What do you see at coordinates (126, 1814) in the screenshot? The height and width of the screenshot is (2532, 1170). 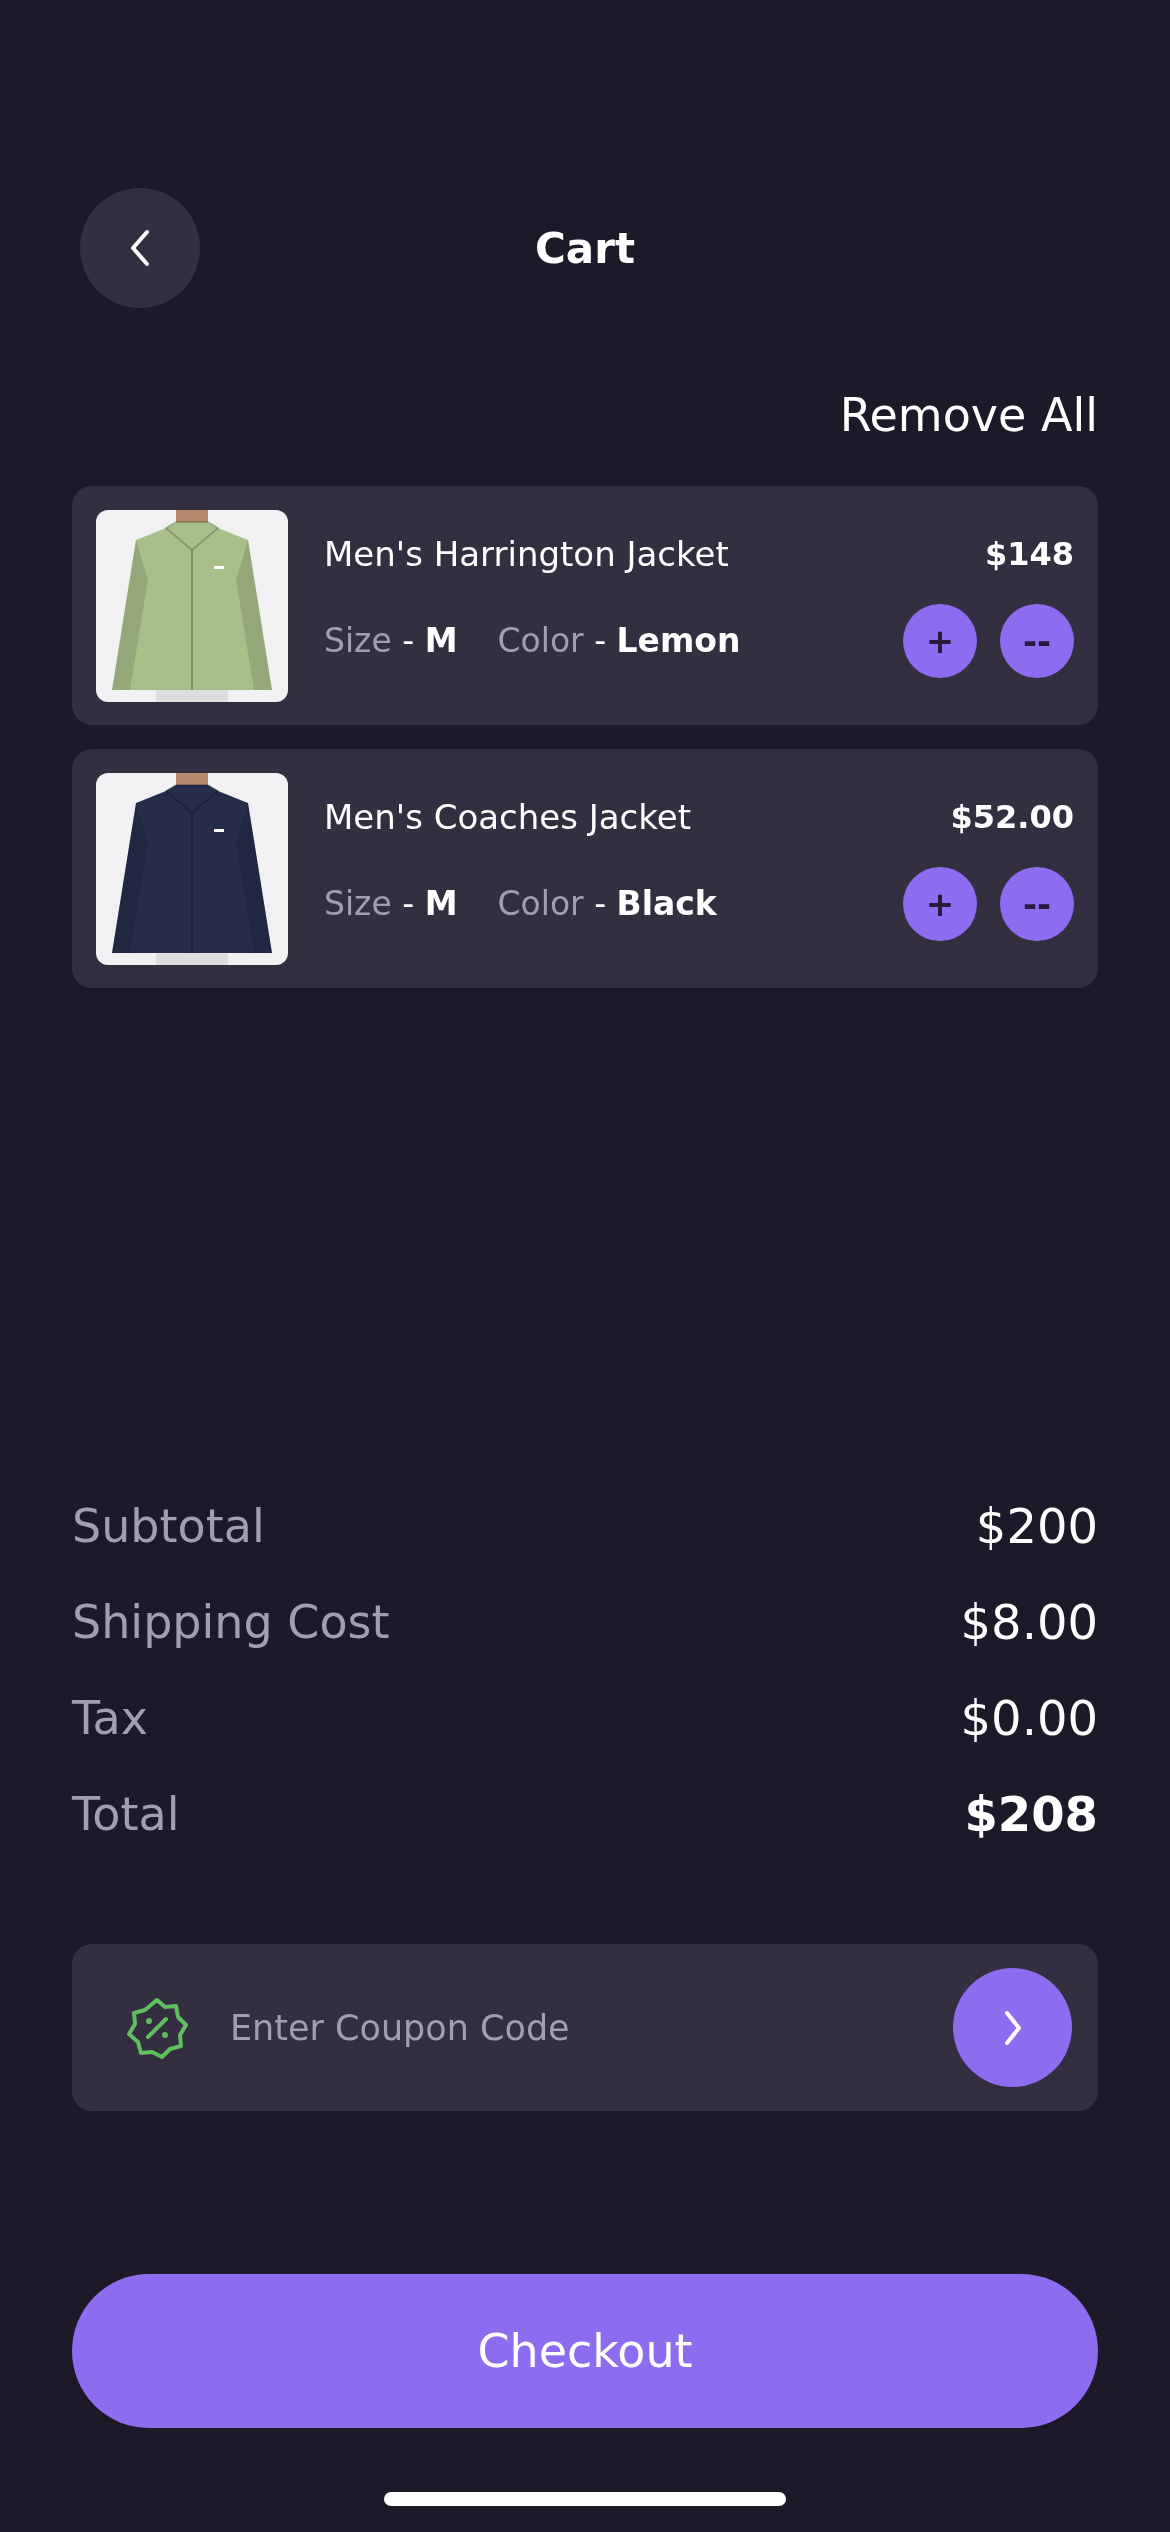 I see `summary-label: Total` at bounding box center [126, 1814].